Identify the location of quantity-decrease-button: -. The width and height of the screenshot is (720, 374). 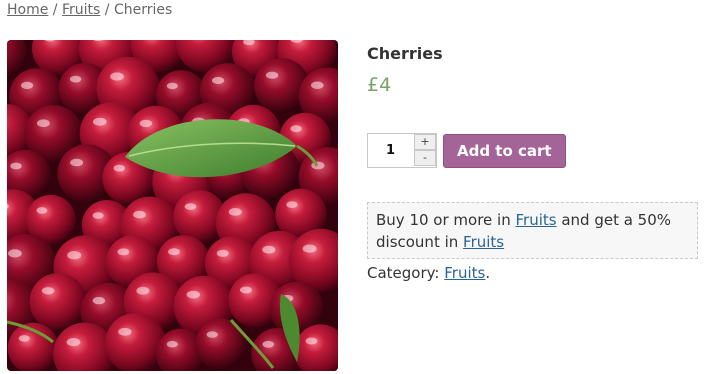
(425, 158).